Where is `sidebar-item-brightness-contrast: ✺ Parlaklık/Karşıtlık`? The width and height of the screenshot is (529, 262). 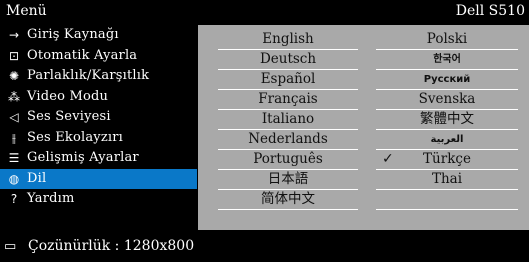 sidebar-item-brightness-contrast: ✺ Parlaklık/Karşıtlık is located at coordinates (98, 76).